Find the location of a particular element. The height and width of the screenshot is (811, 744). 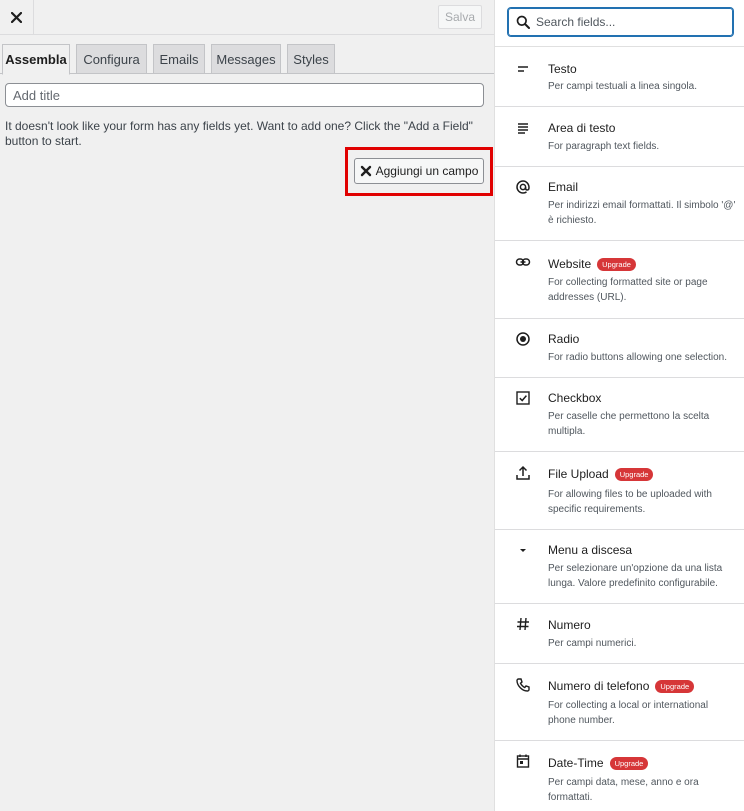

field-name: Menu a discesa is located at coordinates (590, 550).